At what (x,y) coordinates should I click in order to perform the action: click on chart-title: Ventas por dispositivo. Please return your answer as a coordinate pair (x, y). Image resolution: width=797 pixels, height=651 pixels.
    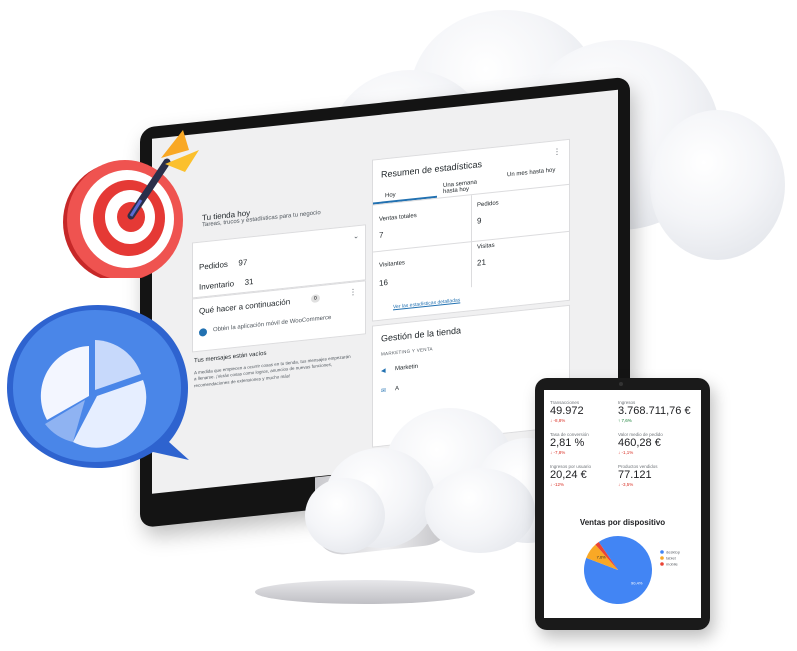
    Looking at the image, I should click on (622, 522).